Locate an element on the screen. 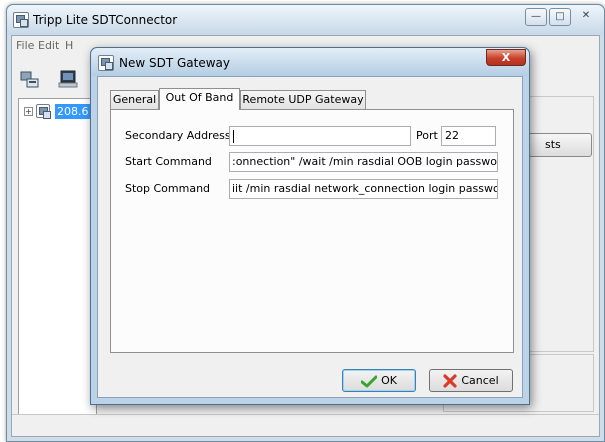 This screenshot has height=442, width=605. main-titlebar: Tripp Lite SDTConnector — □ ✕ is located at coordinates (305, 20).